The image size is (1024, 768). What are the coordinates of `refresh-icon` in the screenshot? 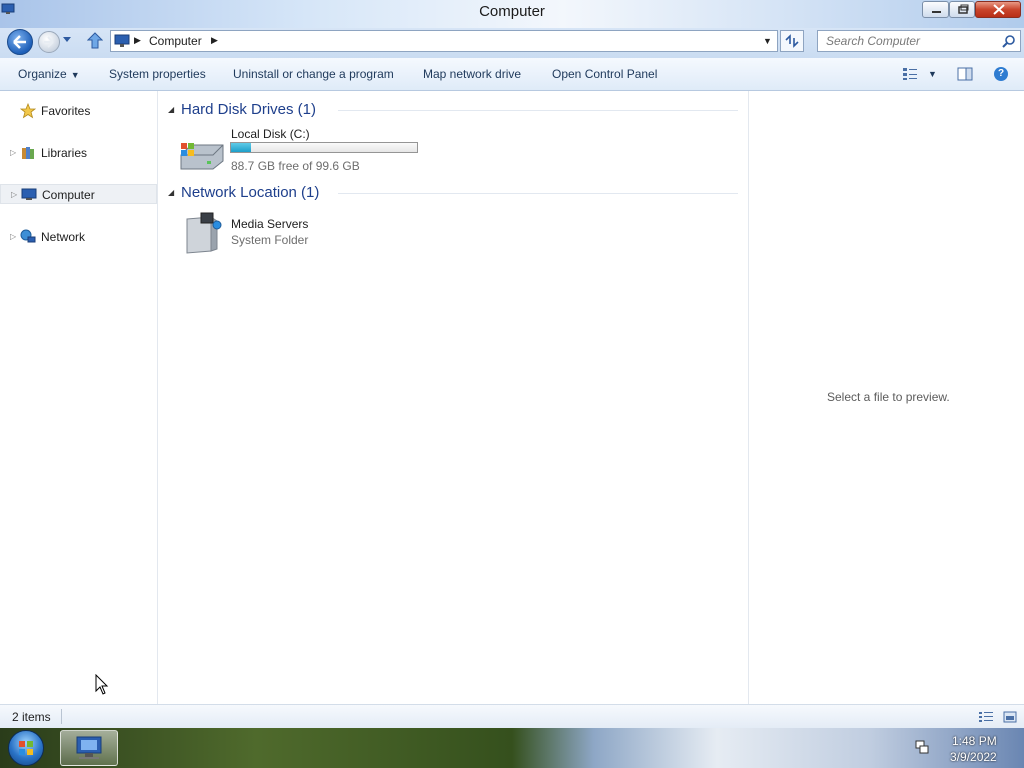 It's located at (792, 41).